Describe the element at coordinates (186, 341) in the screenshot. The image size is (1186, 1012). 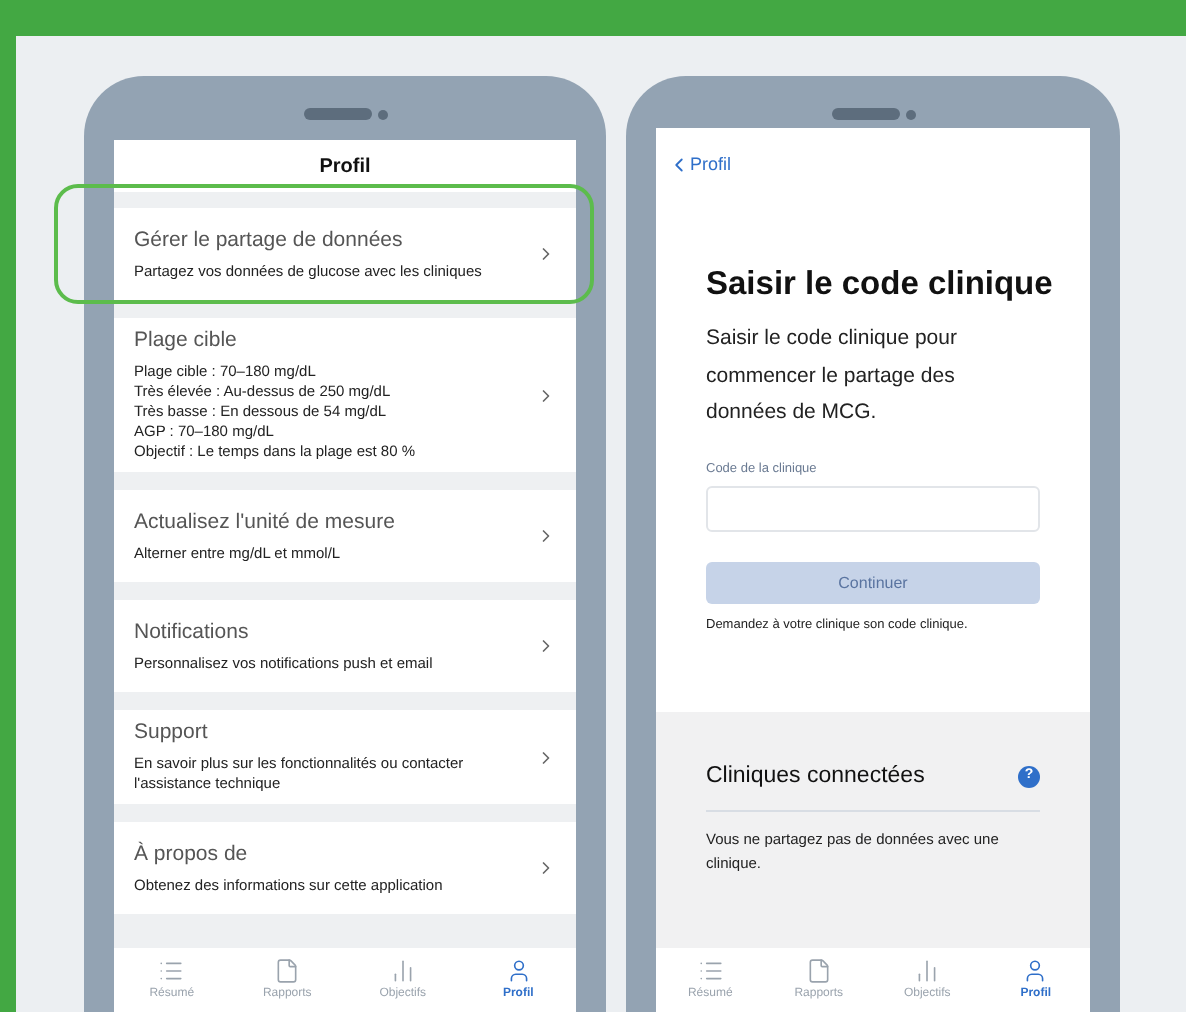
I see `item-title: Plage cible` at that location.